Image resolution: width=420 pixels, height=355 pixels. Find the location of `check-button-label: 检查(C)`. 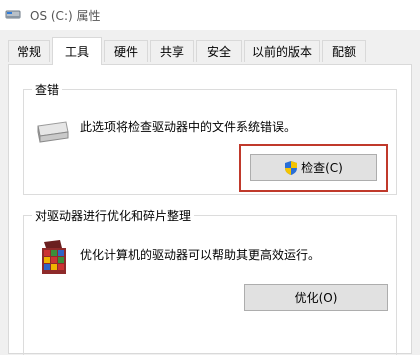

check-button-label: 检查(C) is located at coordinates (322, 168).